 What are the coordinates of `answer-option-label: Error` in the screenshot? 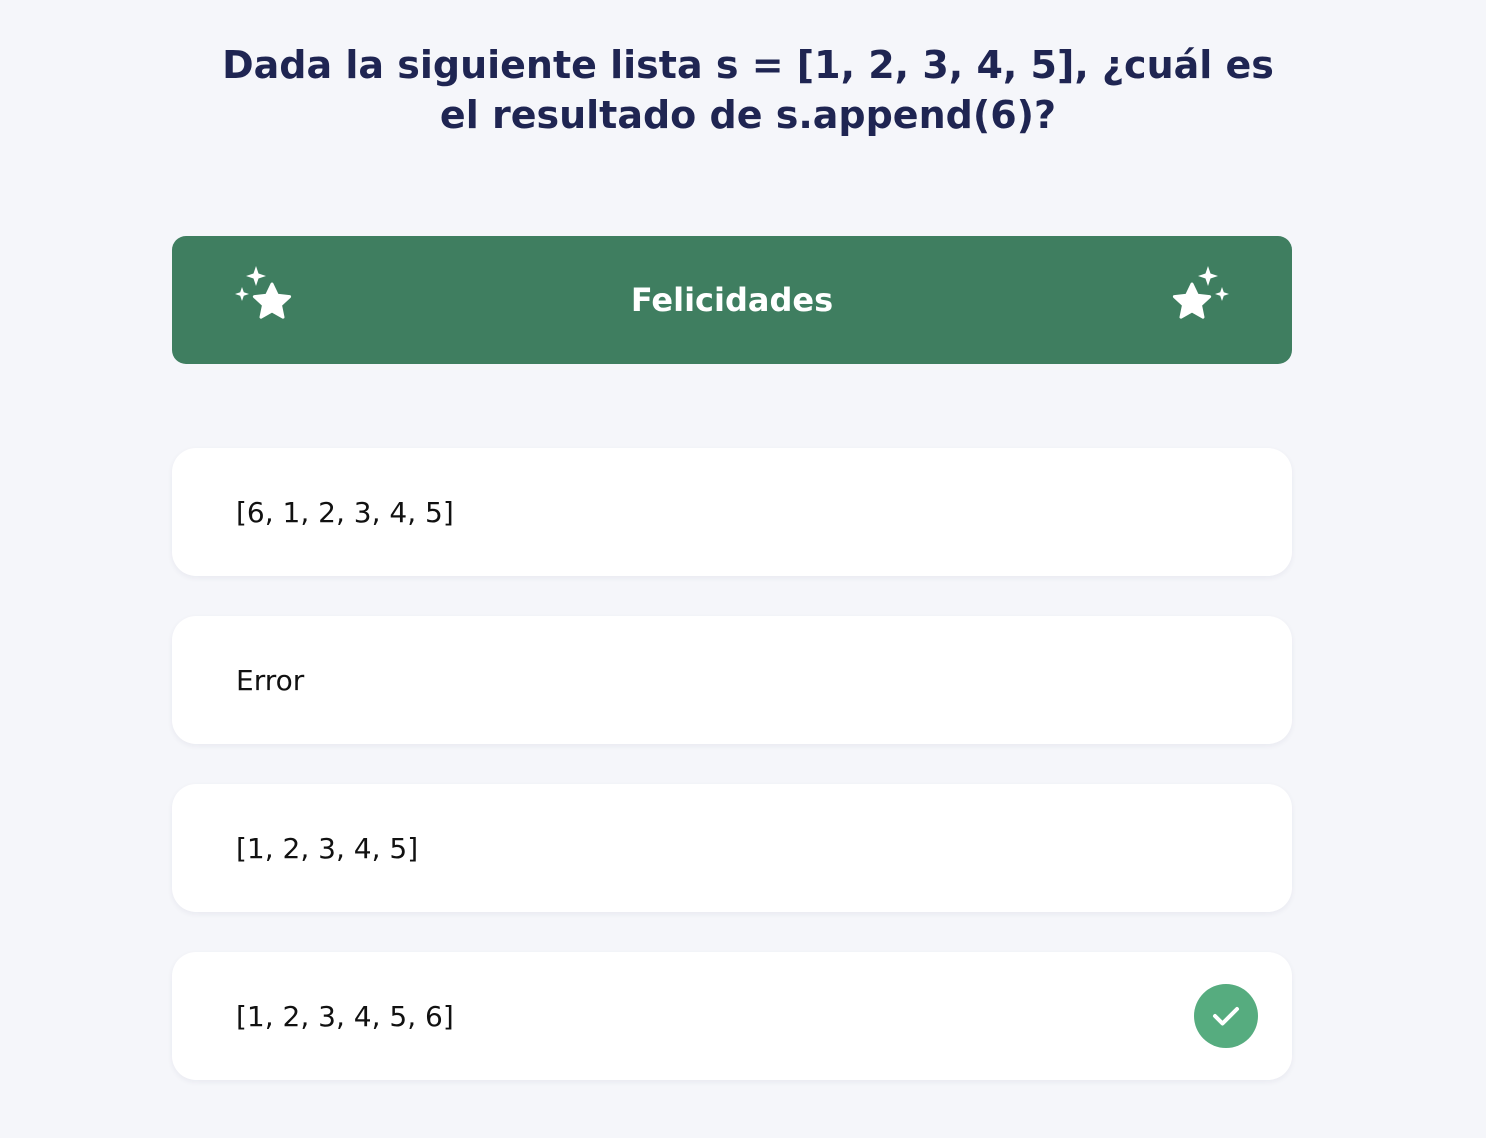 It's located at (270, 680).